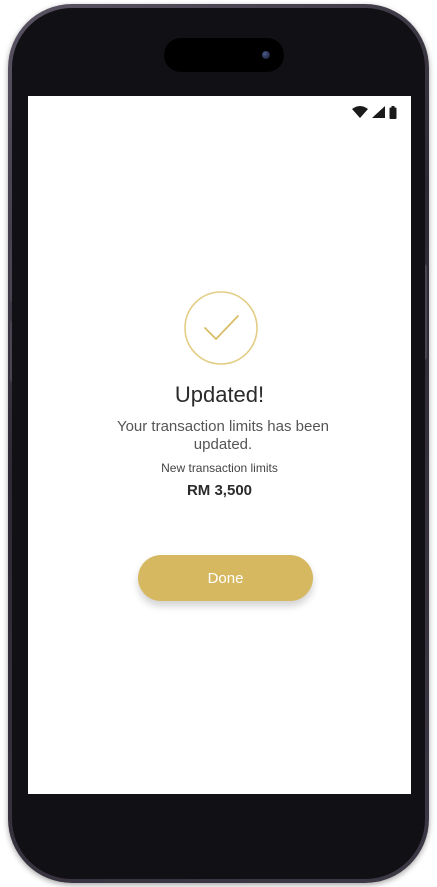  Describe the element at coordinates (221, 328) in the screenshot. I see `checkmark-circle-icon` at that location.